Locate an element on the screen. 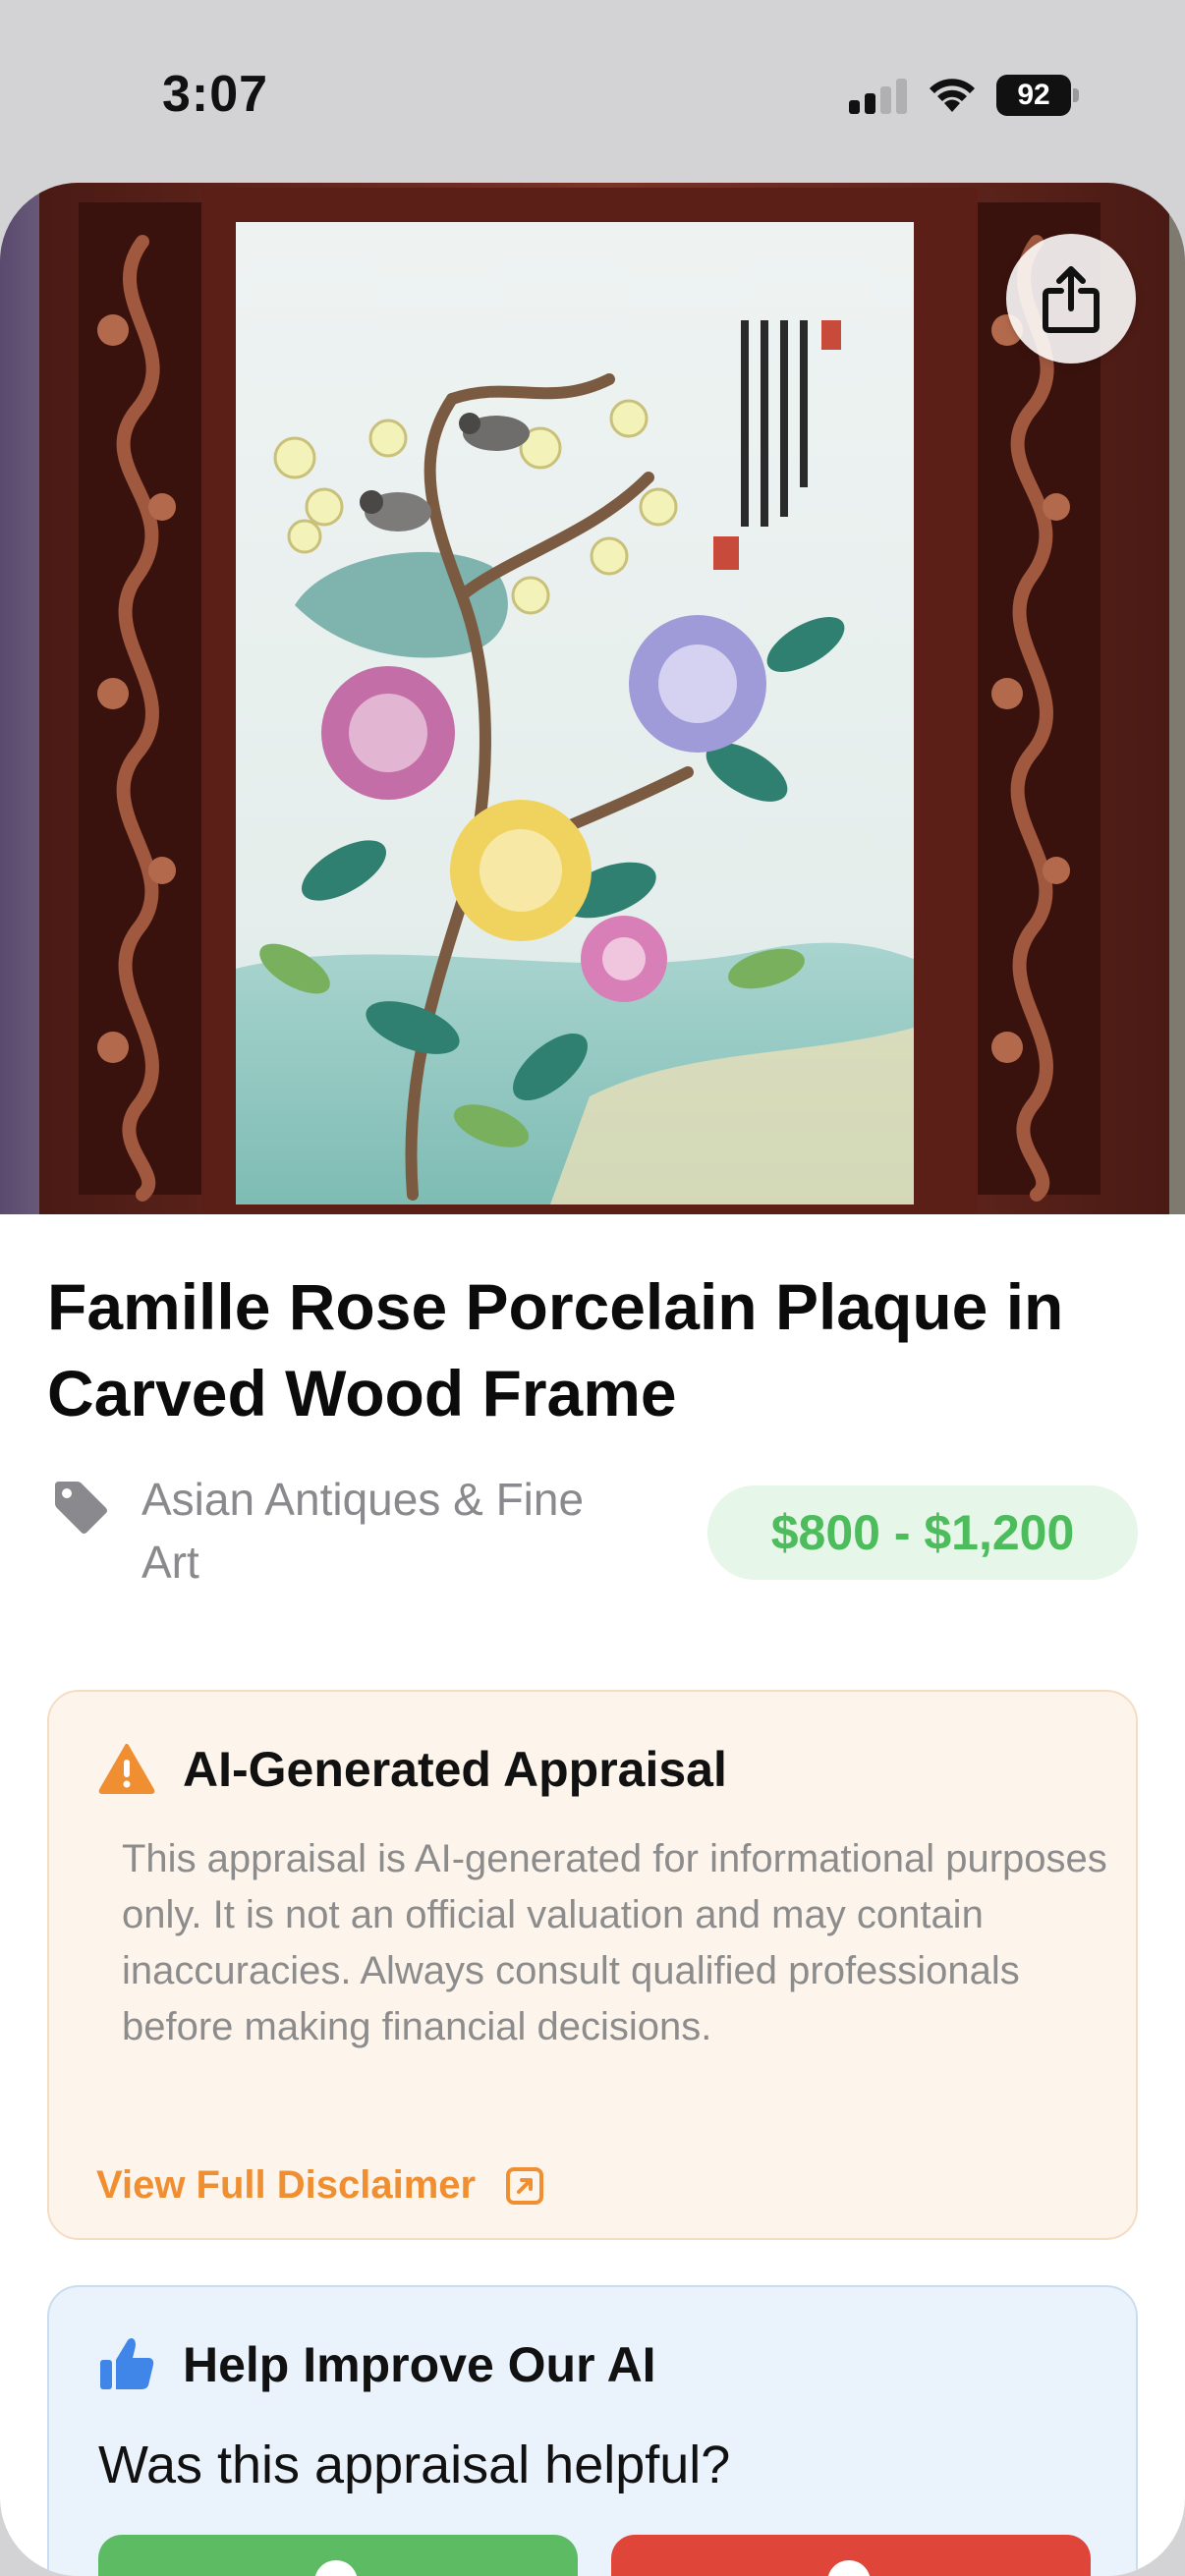 The width and height of the screenshot is (1185, 2576). view-full-disclaimer-link: View Full Disclaimer is located at coordinates (320, 2185).